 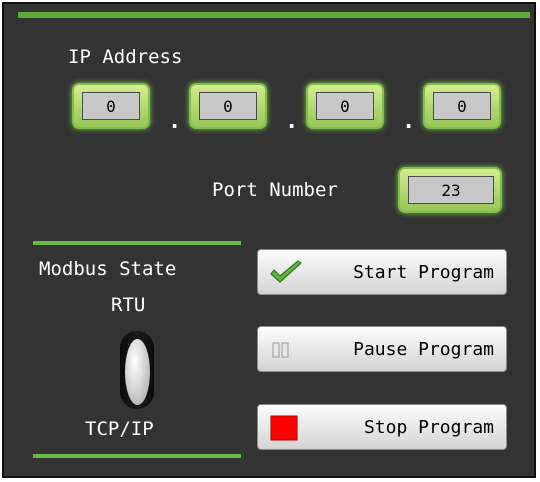 I want to click on stop-program-button: Stop Program, so click(x=382, y=427).